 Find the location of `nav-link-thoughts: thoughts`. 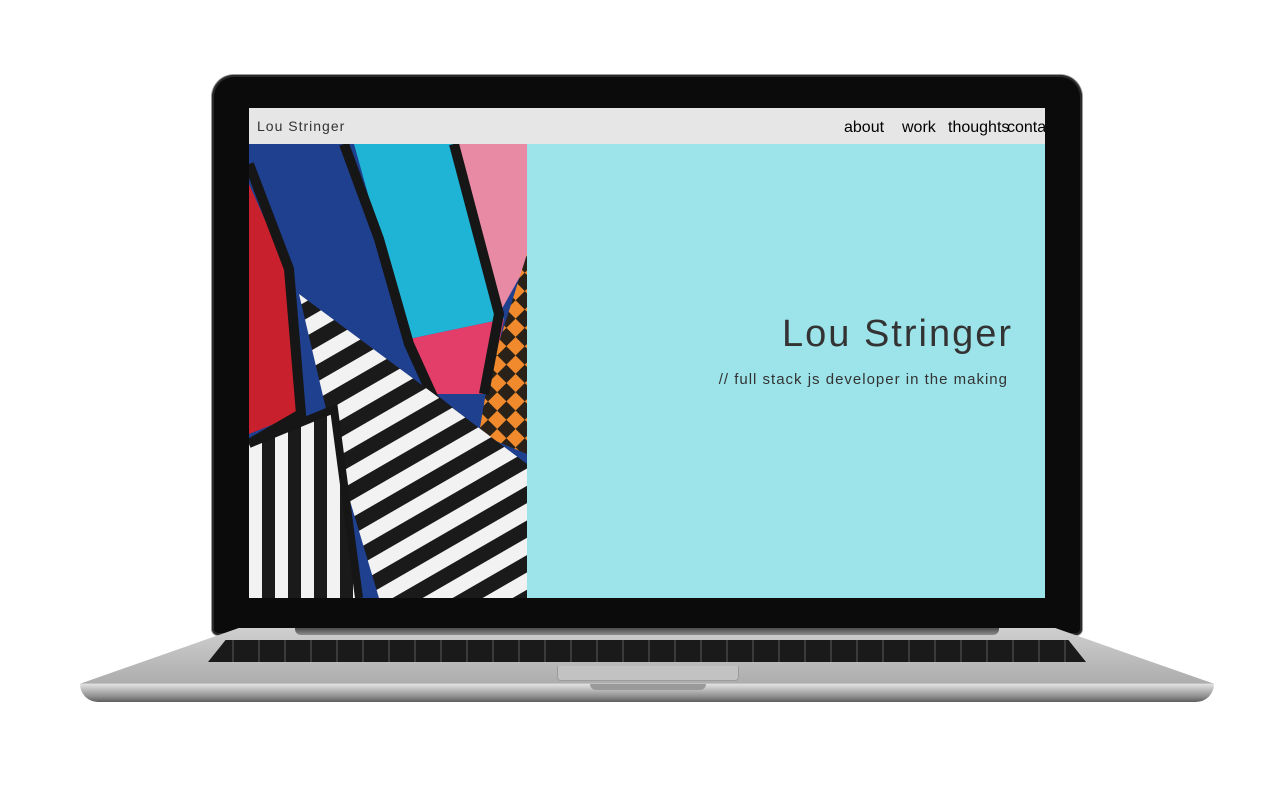

nav-link-thoughts: thoughts is located at coordinates (978, 128).